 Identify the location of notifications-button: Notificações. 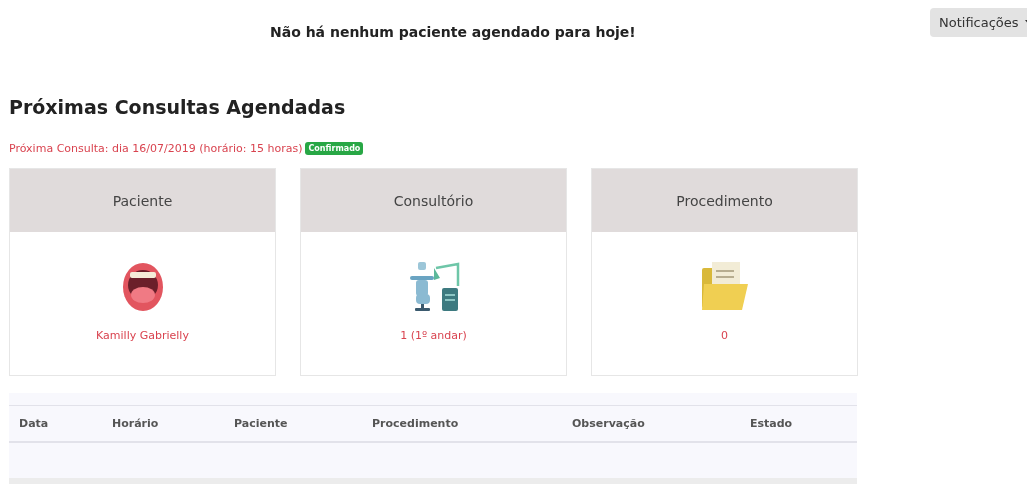
(978, 22).